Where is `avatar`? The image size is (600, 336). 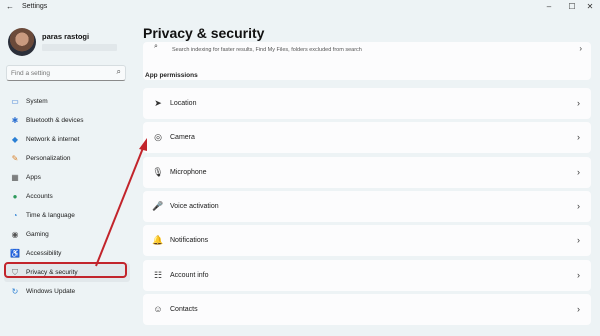 avatar is located at coordinates (22, 42).